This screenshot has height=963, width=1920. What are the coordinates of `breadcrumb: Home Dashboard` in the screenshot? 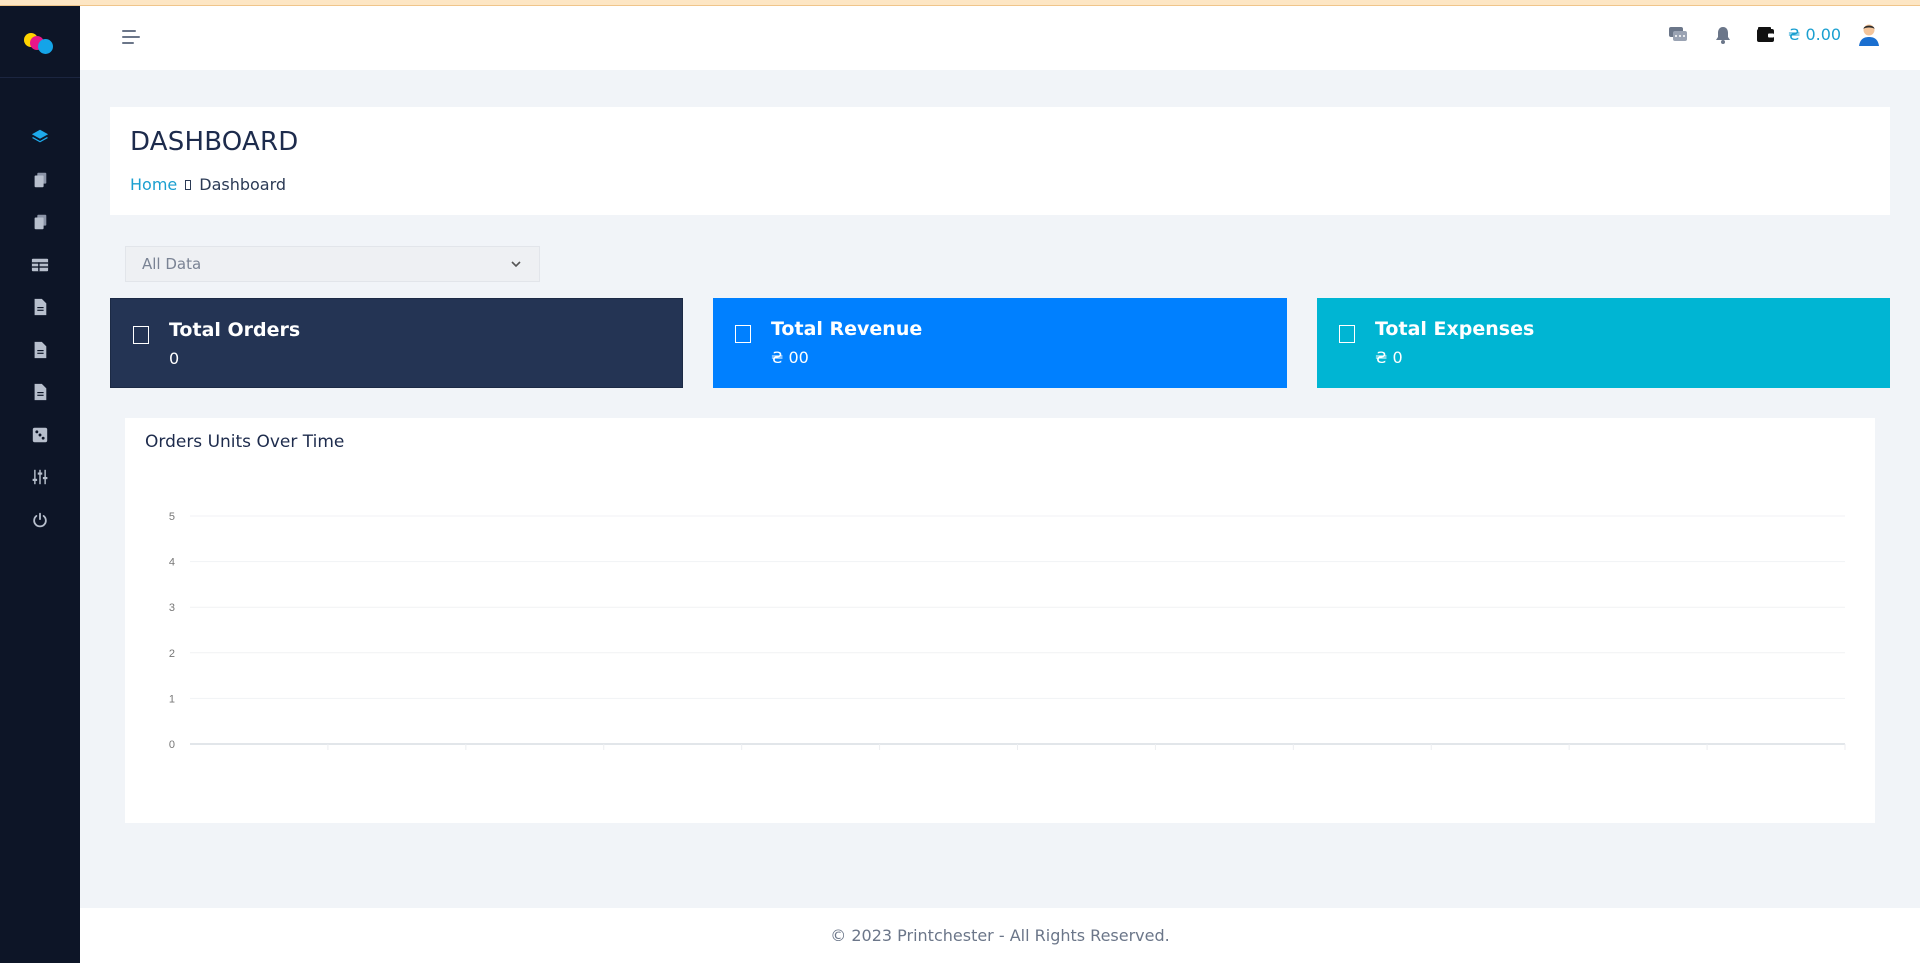 It's located at (208, 184).